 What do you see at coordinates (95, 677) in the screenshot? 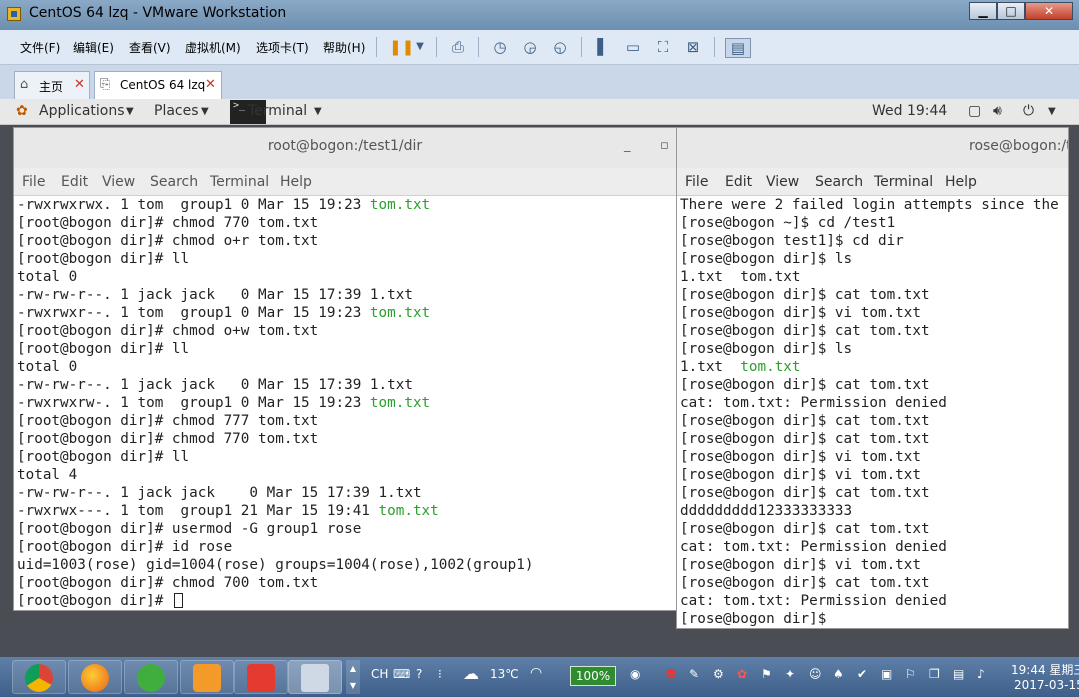
I see `taskbar-firefox` at bounding box center [95, 677].